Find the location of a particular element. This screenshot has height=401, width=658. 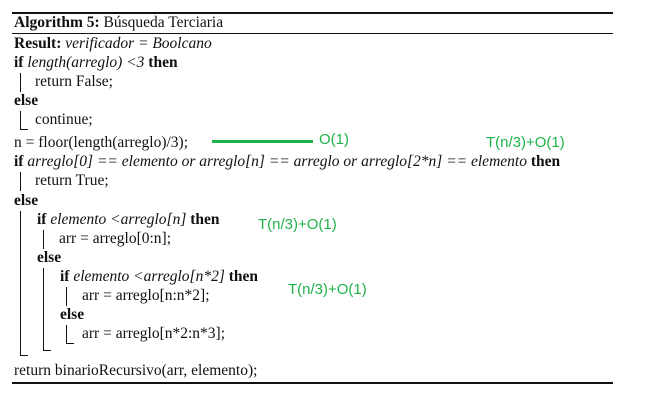

result-line: Result: verificador = Boolcano is located at coordinates (113, 44).